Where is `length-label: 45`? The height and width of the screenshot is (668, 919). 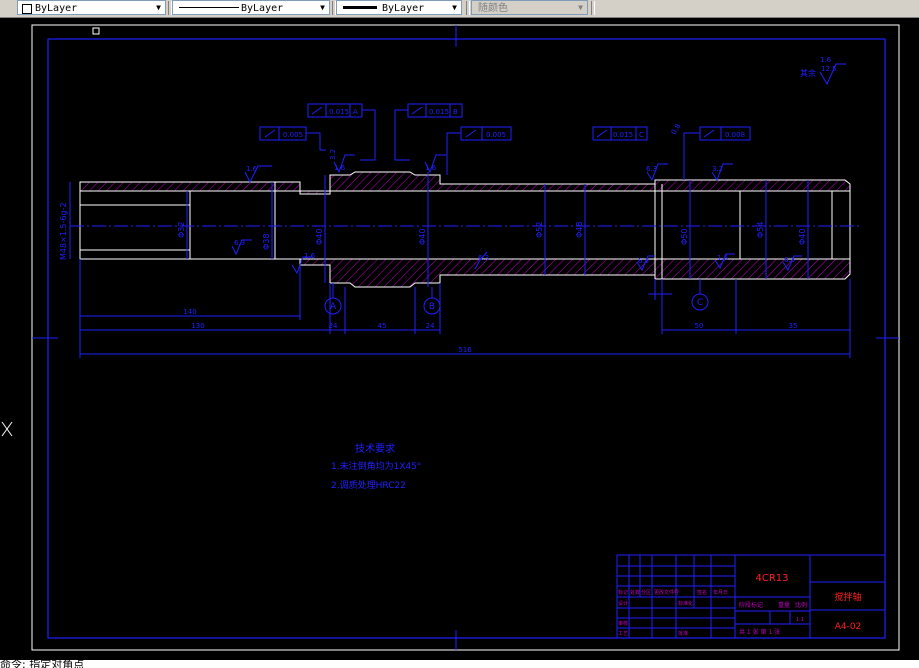 length-label: 45 is located at coordinates (382, 326).